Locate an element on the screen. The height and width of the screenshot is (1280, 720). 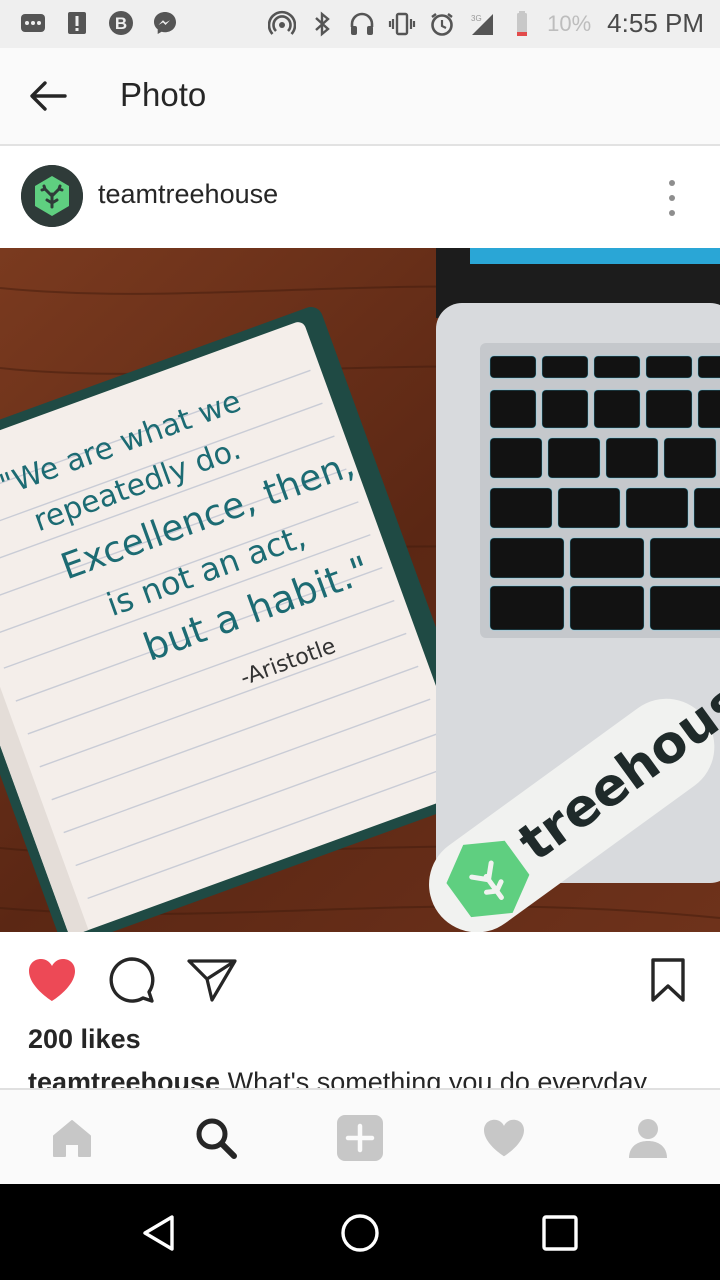
comment-icon is located at coordinates (132, 980).